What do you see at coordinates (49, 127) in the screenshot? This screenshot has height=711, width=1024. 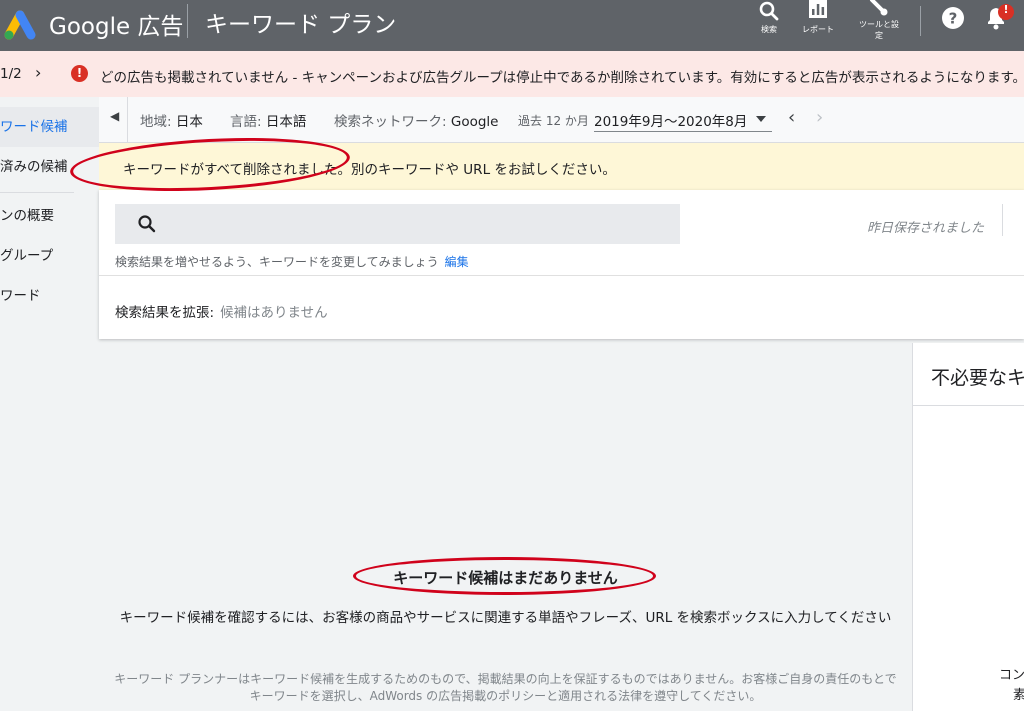 I see `sidebar-item-keyword-ideas: ワード候補` at bounding box center [49, 127].